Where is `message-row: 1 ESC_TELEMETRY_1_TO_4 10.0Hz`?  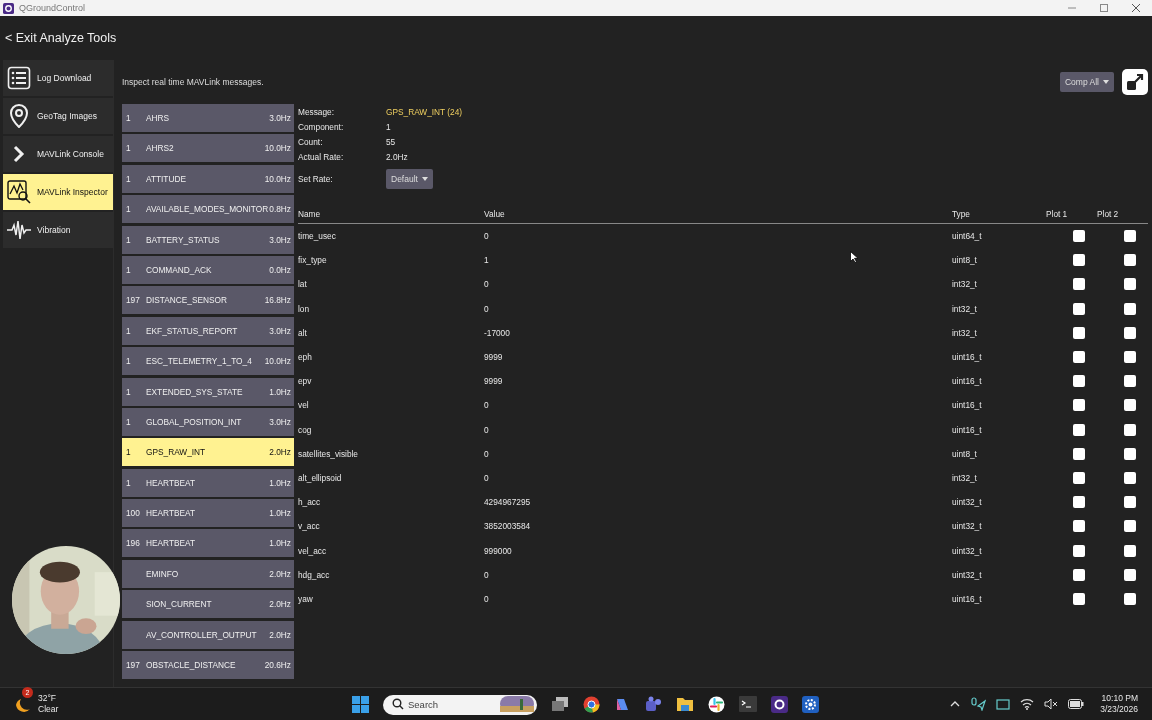 message-row: 1 ESC_TELEMETRY_1_TO_4 10.0Hz is located at coordinates (208, 361).